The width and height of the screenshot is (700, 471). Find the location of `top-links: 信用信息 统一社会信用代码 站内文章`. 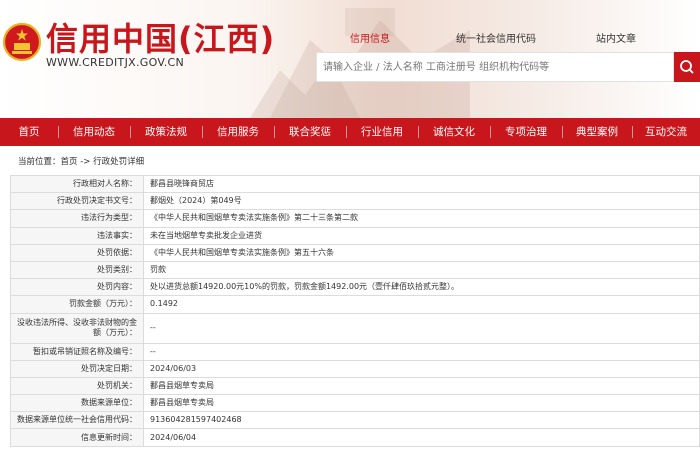

top-links: 信用信息 统一社会信用代码 站内文章 is located at coordinates (520, 38).